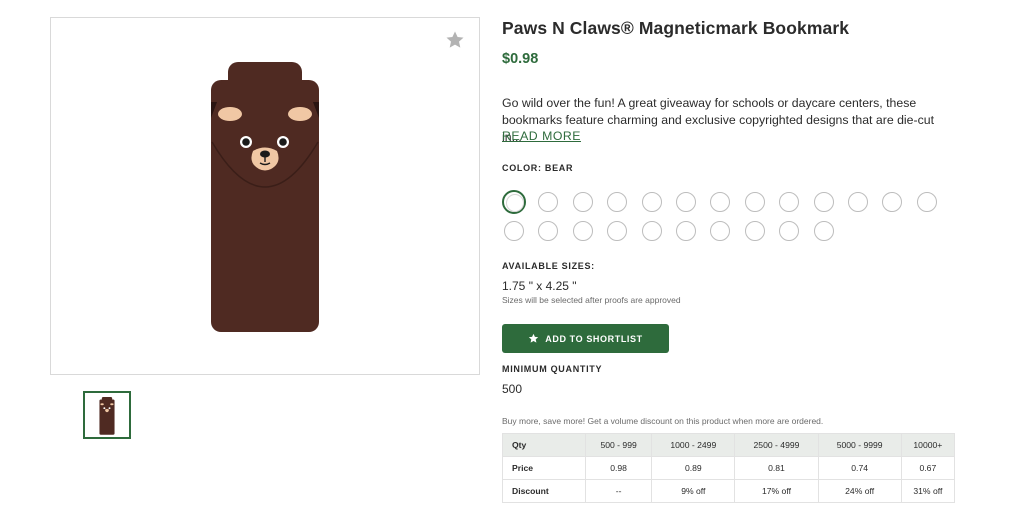 Image resolution: width=1024 pixels, height=514 pixels. I want to click on read-more-link: READ MORE, so click(541, 136).